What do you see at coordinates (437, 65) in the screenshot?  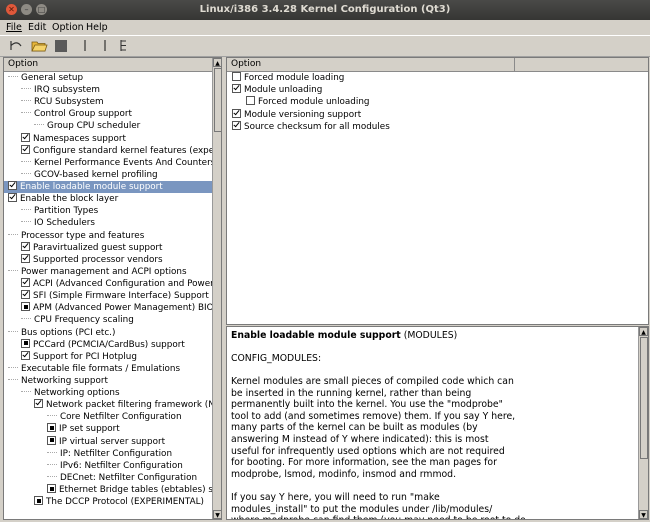 I see `list-column-header: Option` at bounding box center [437, 65].